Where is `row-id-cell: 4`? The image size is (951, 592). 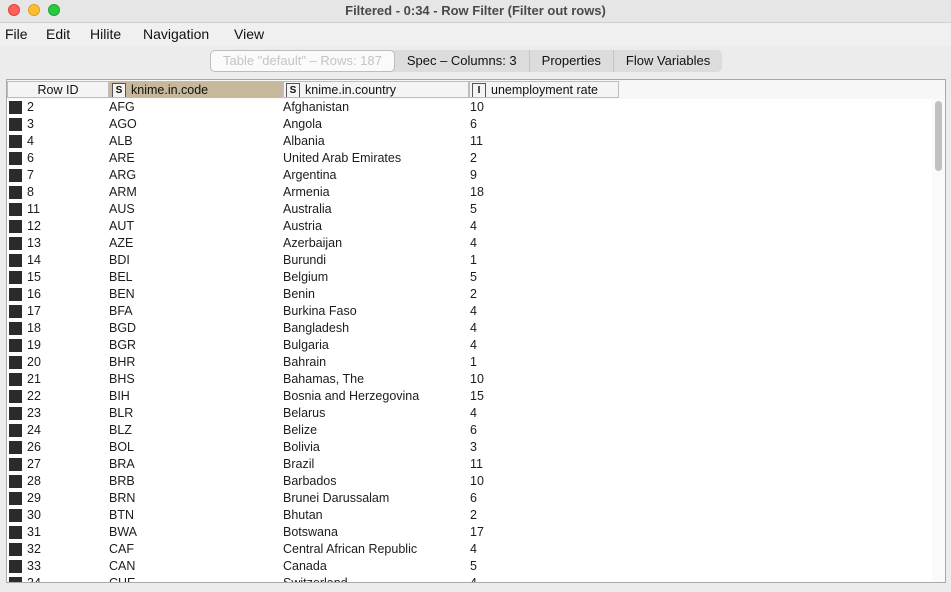
row-id-cell: 4 is located at coordinates (30, 141).